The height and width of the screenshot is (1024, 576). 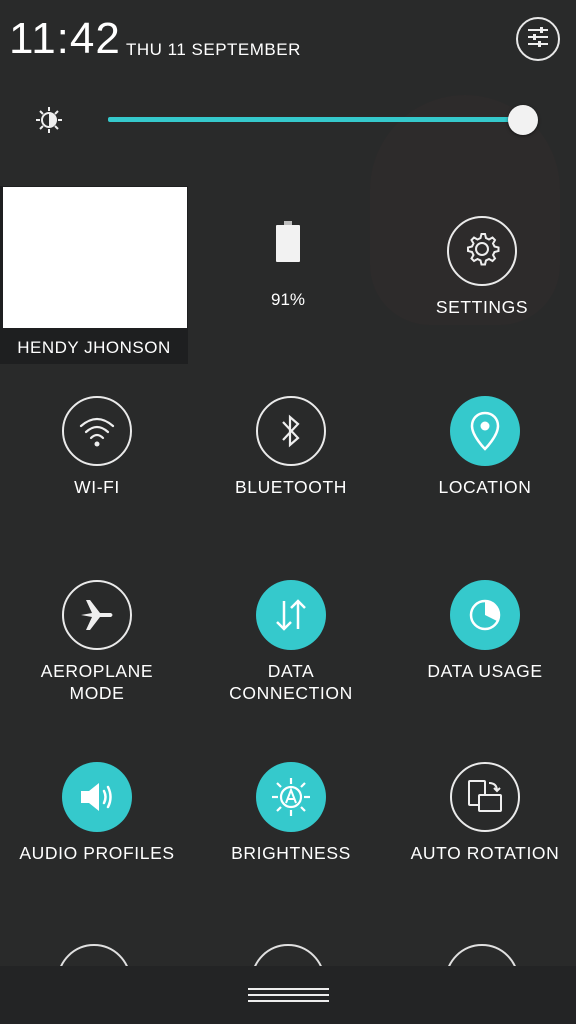 I want to click on brightness-slider-track, so click(x=316, y=119).